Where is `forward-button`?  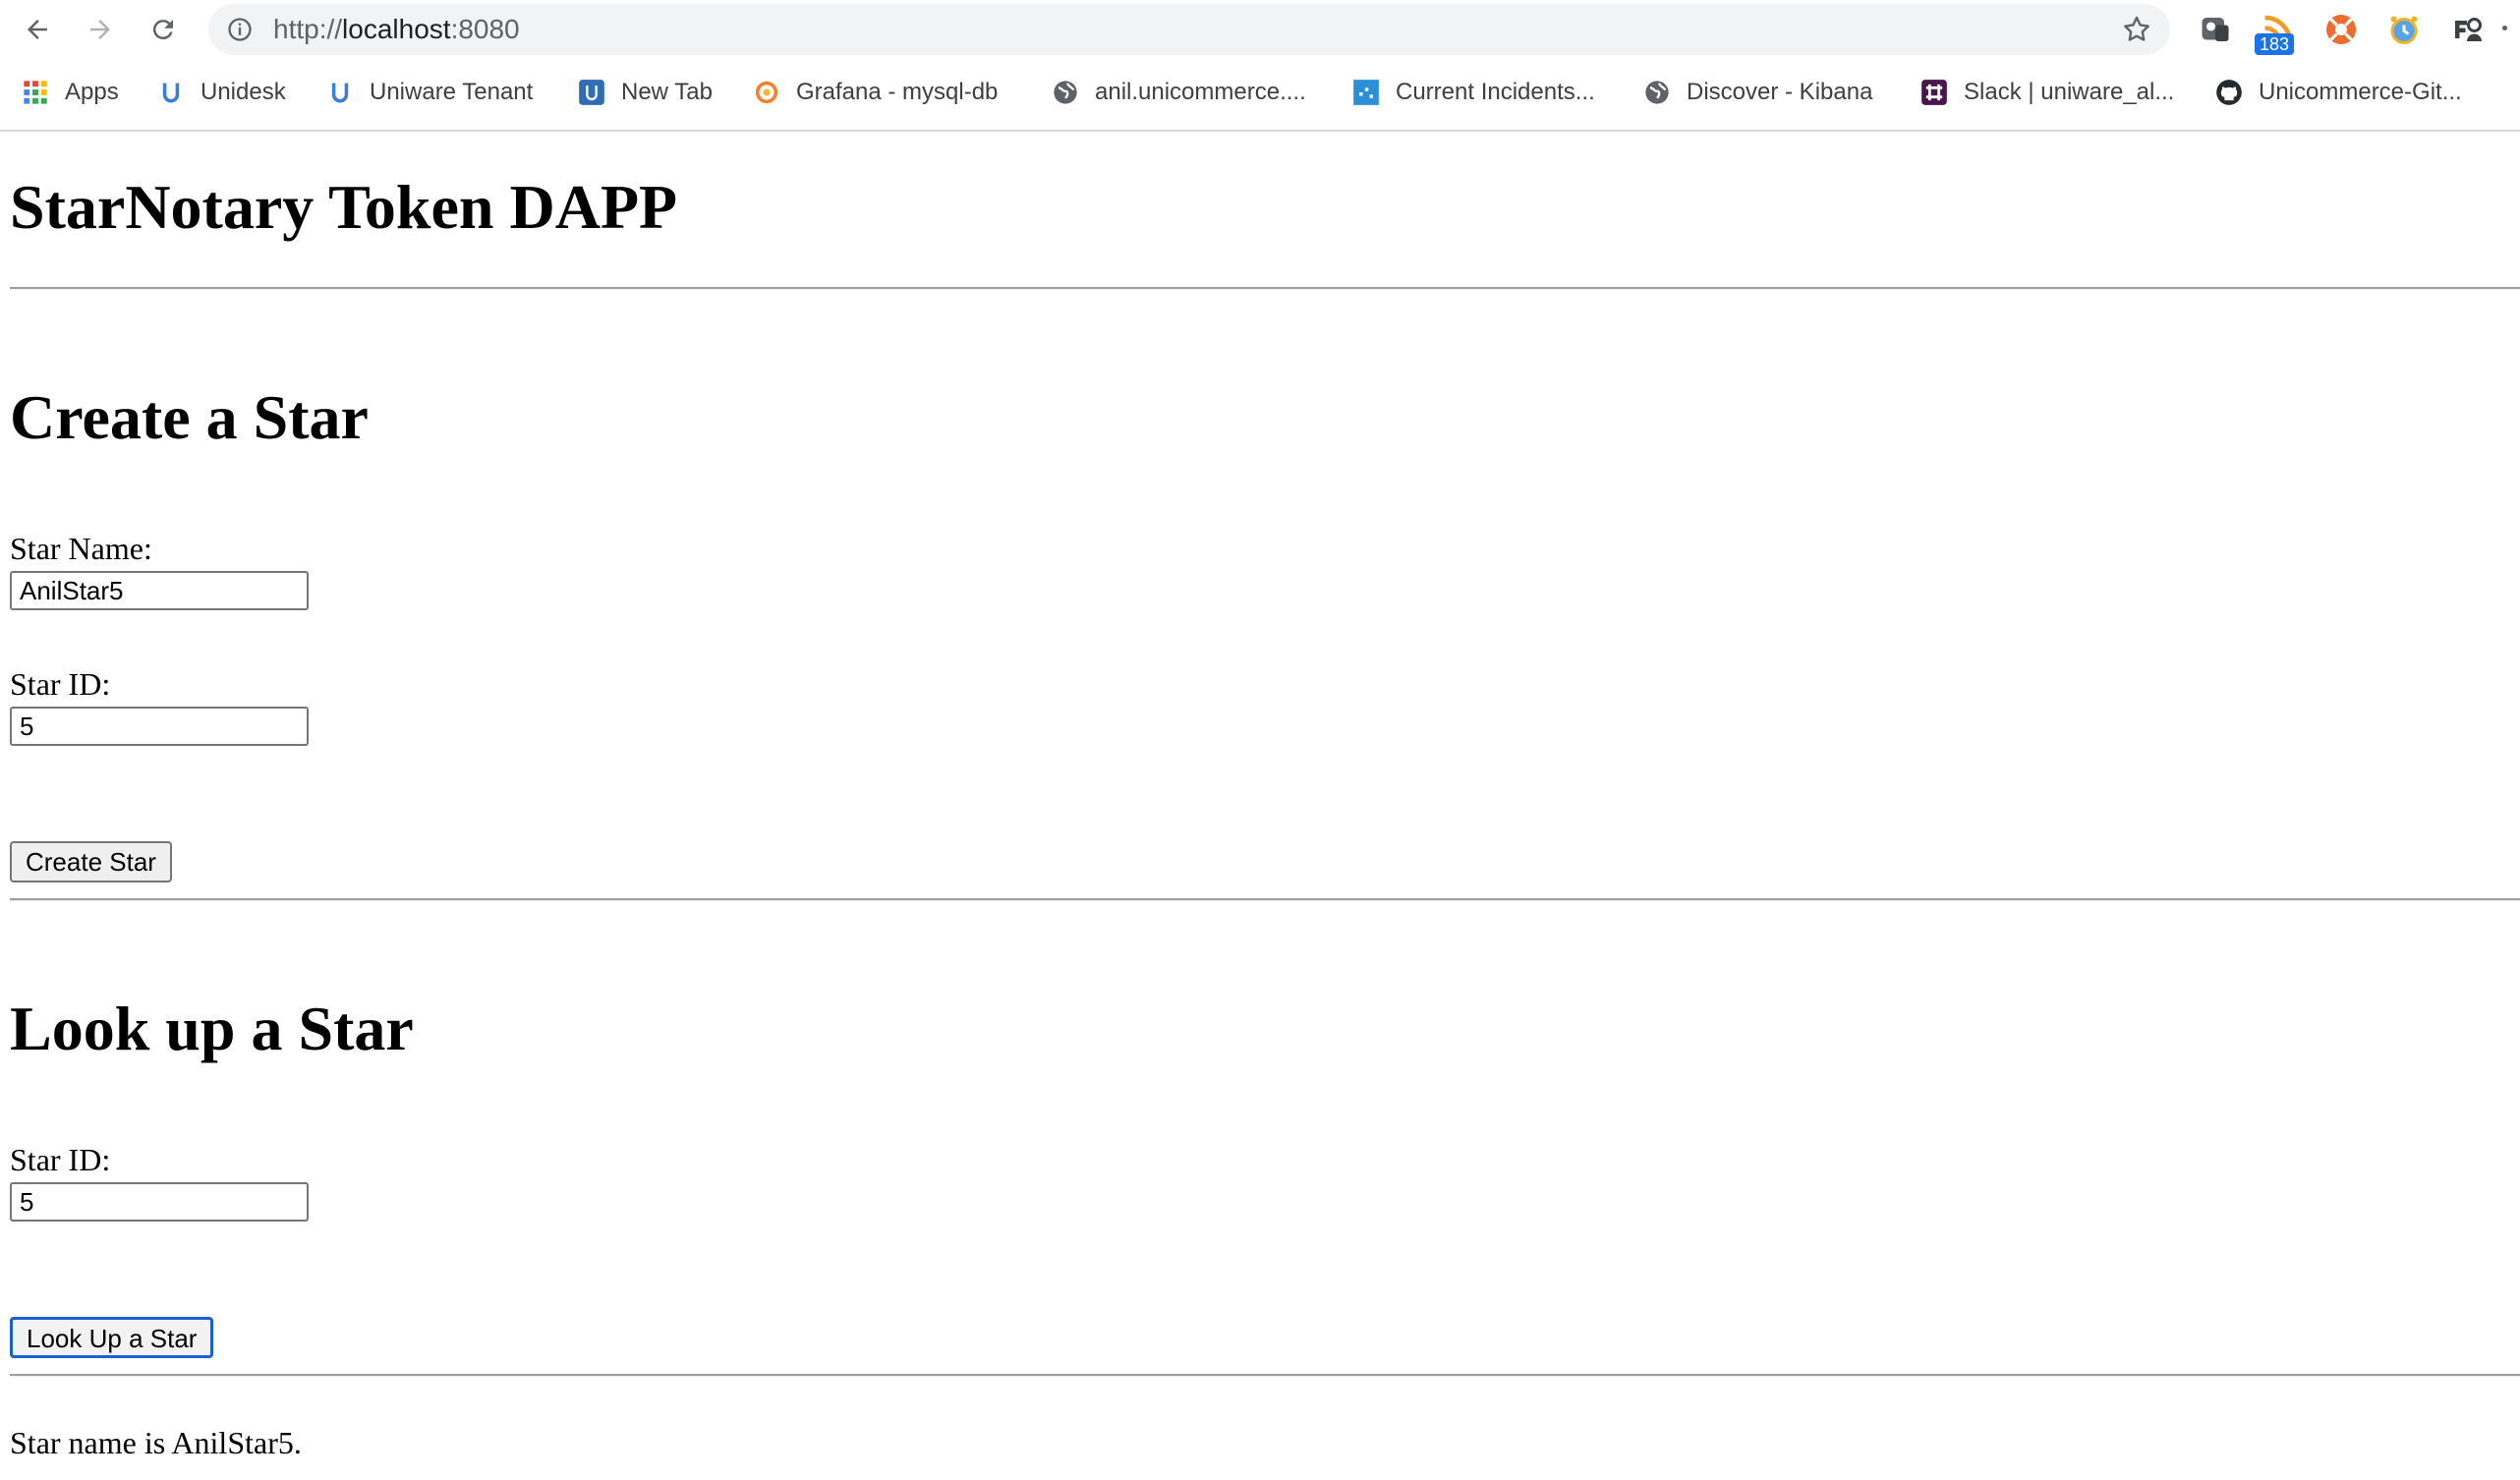
forward-button is located at coordinates (100, 29).